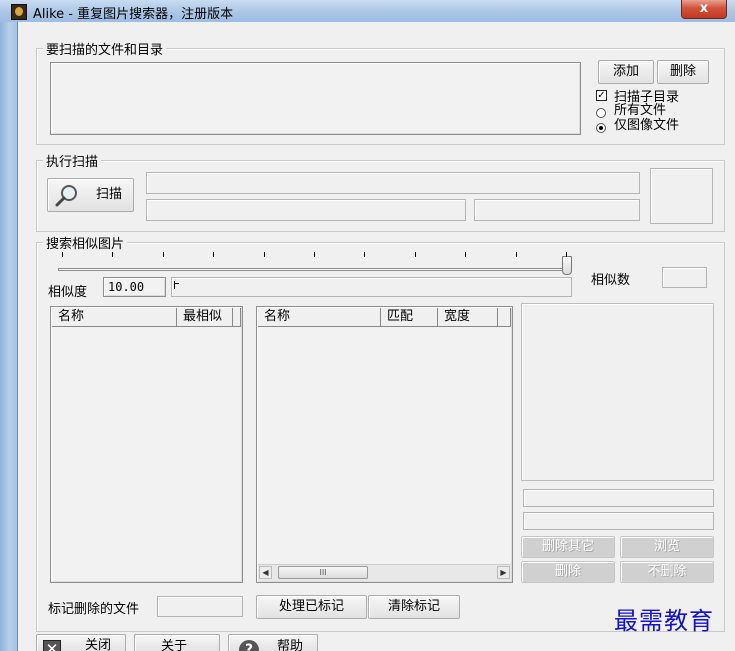  What do you see at coordinates (468, 317) in the screenshot?
I see `matches-col-width: 宽度` at bounding box center [468, 317].